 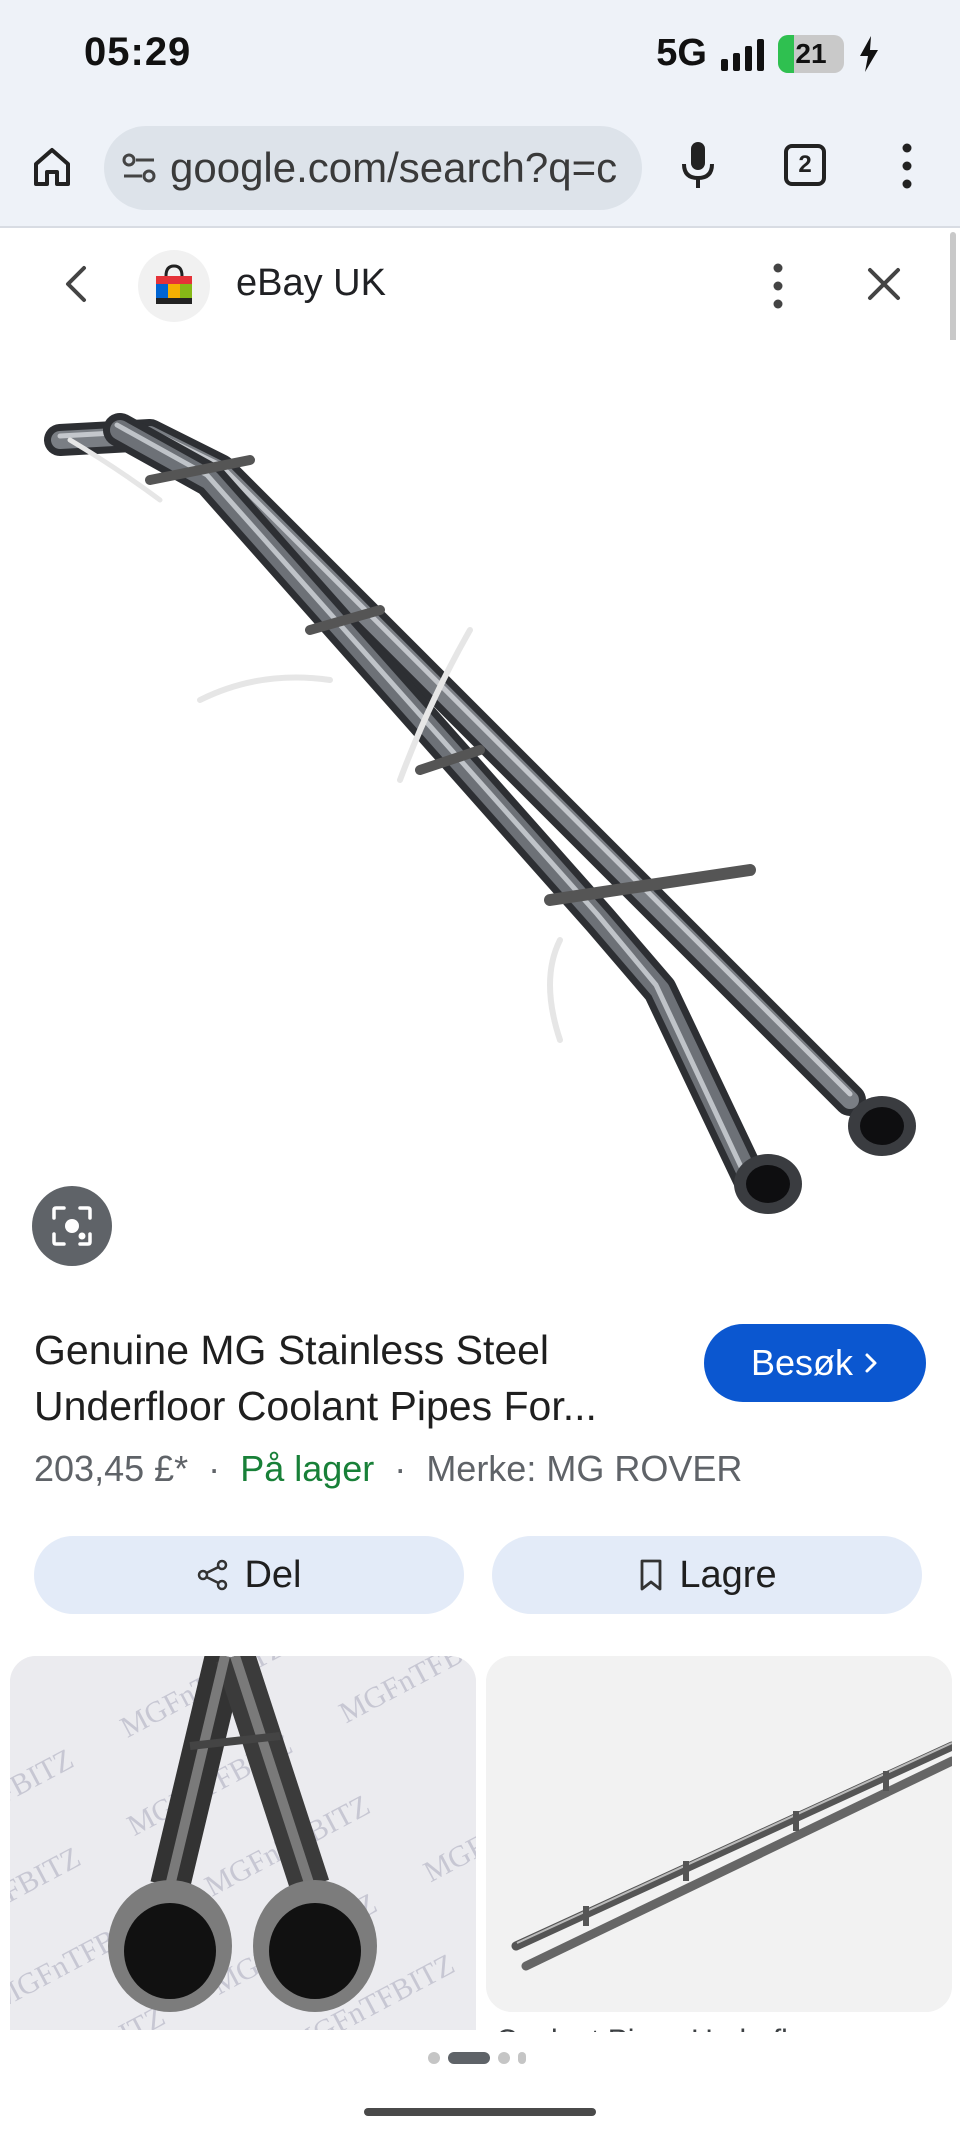 What do you see at coordinates (698, 166) in the screenshot?
I see `mic-icon` at bounding box center [698, 166].